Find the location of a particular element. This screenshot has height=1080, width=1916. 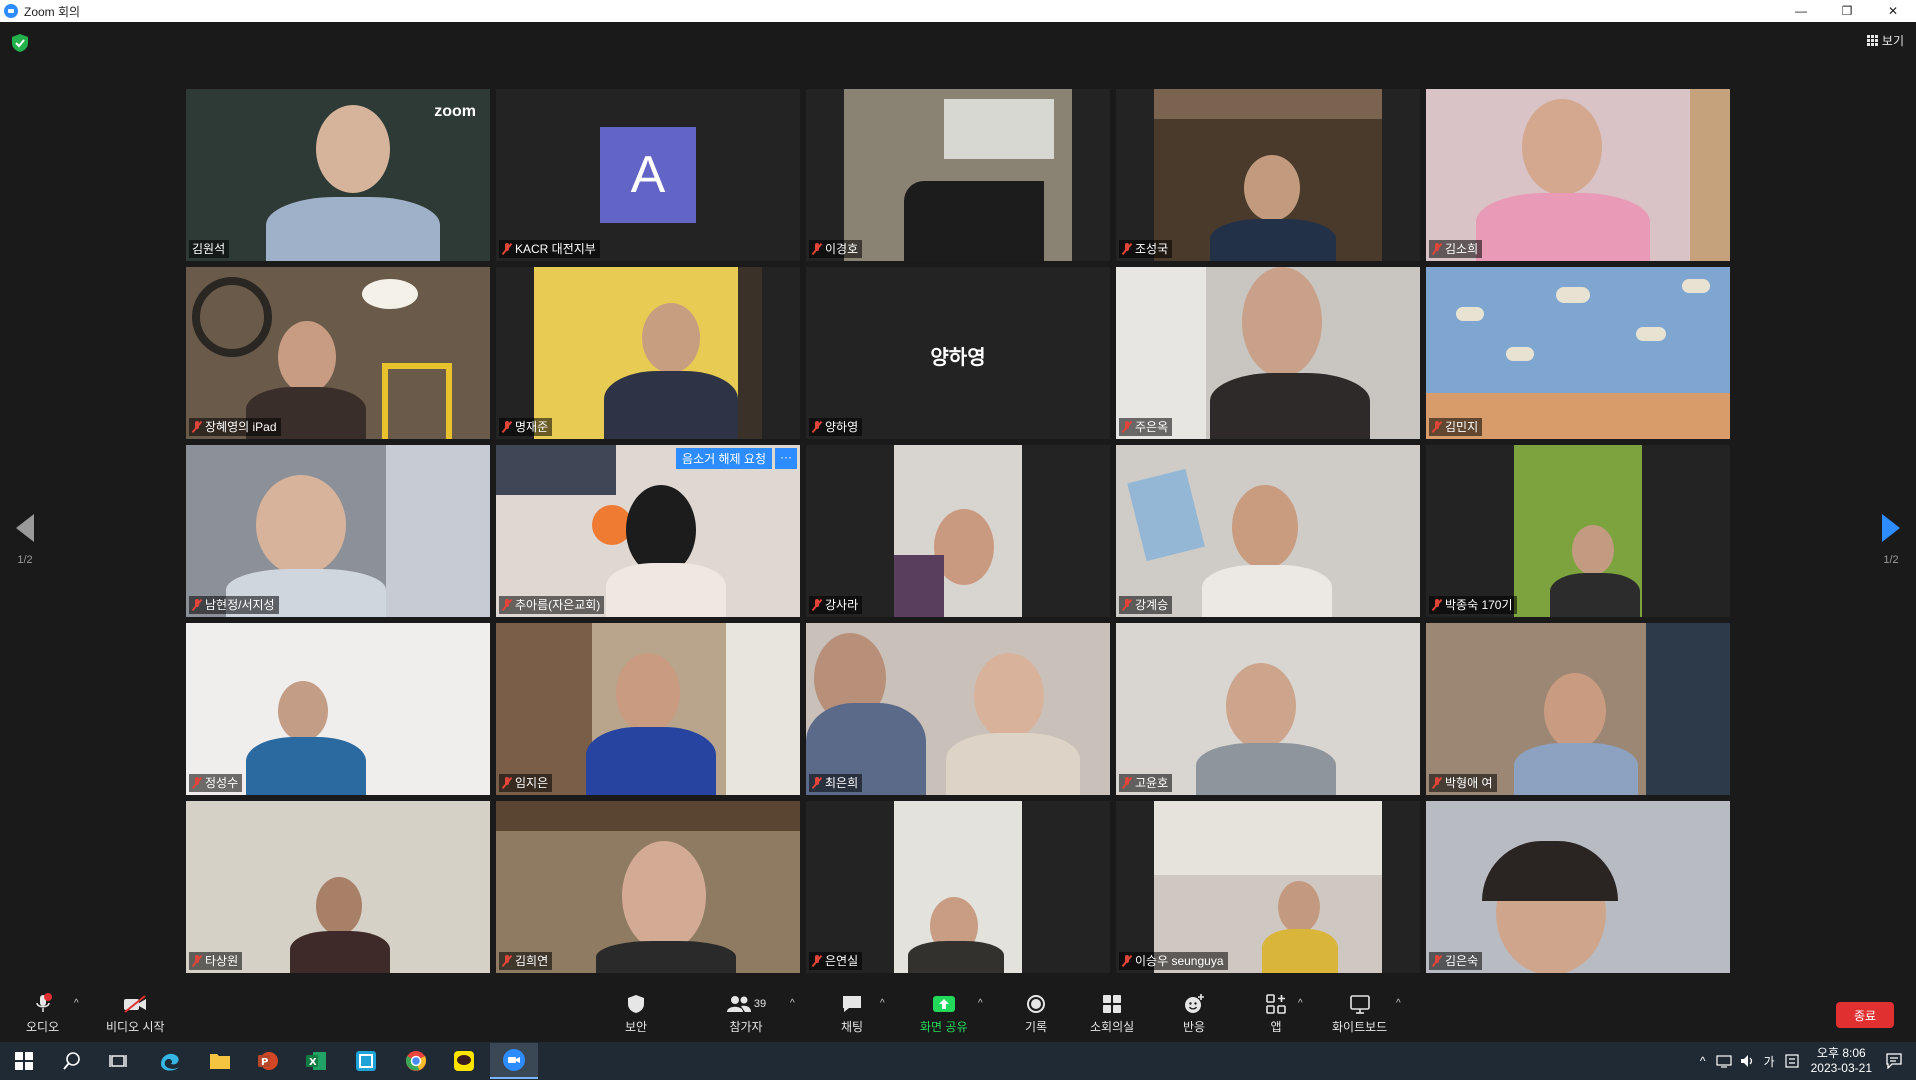

video-tile: 박종숙 170기 is located at coordinates (1578, 531).